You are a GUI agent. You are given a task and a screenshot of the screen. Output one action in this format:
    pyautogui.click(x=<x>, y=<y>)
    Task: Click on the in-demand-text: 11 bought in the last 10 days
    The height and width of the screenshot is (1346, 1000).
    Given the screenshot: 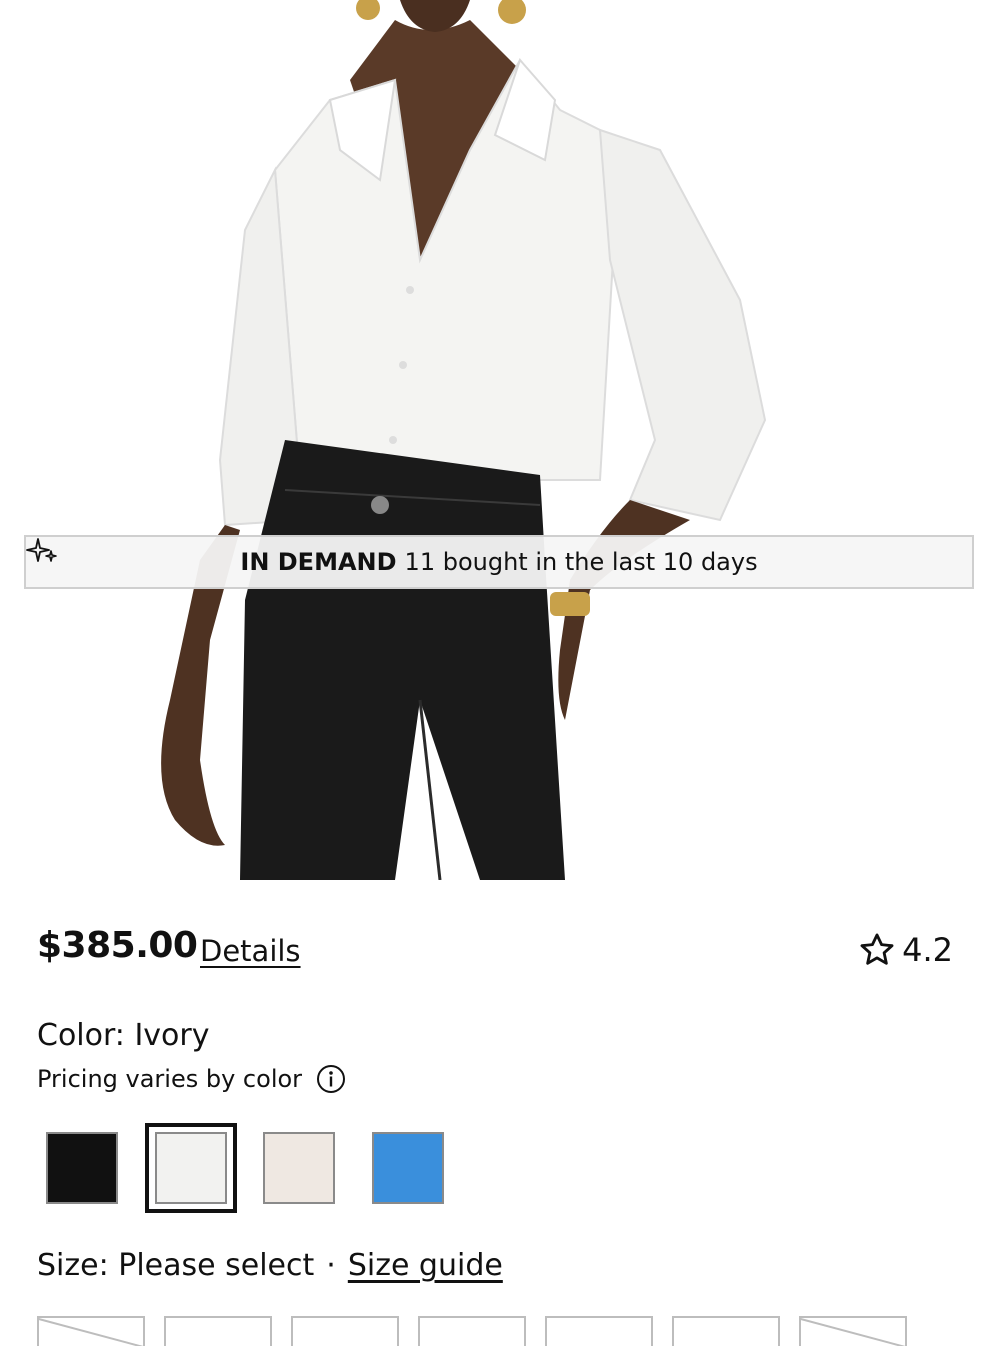 What is the action you would take?
    pyautogui.click(x=581, y=562)
    